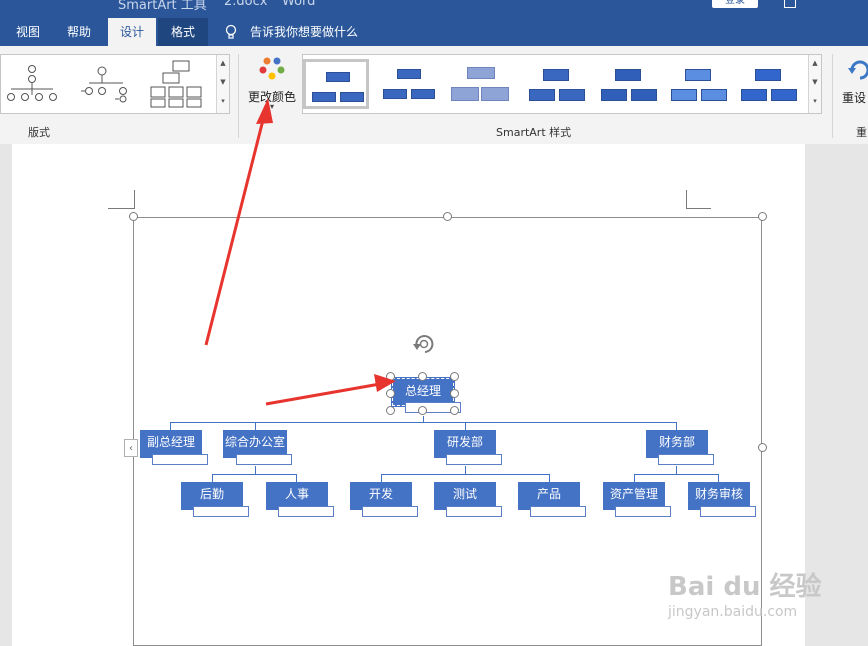 Image resolution: width=868 pixels, height=646 pixels. What do you see at coordinates (121, 199) in the screenshot?
I see `margin-marker-left` at bounding box center [121, 199].